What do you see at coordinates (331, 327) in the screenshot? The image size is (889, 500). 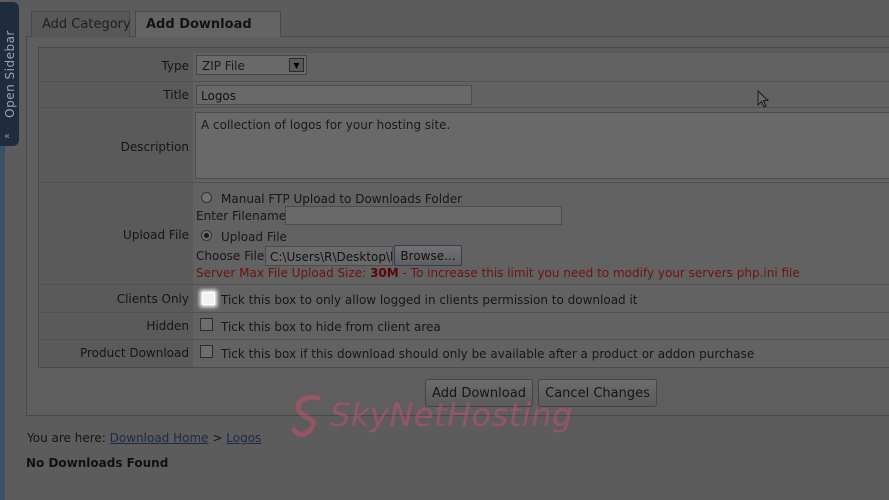 I see `hidden-text: Tick this box to hide from client area` at bounding box center [331, 327].